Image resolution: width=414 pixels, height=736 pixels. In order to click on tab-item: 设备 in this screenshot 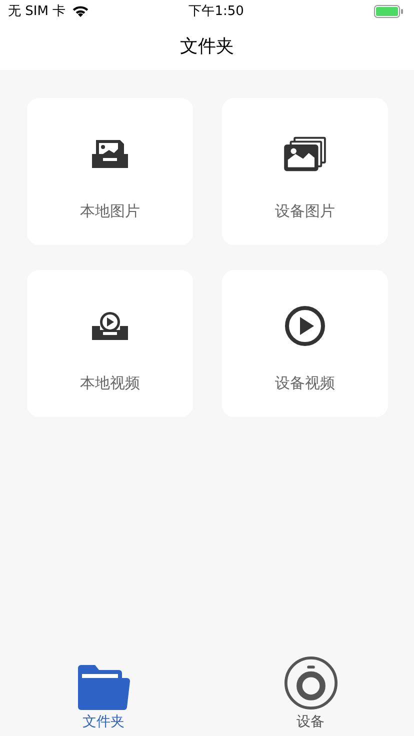, I will do `click(310, 697)`.